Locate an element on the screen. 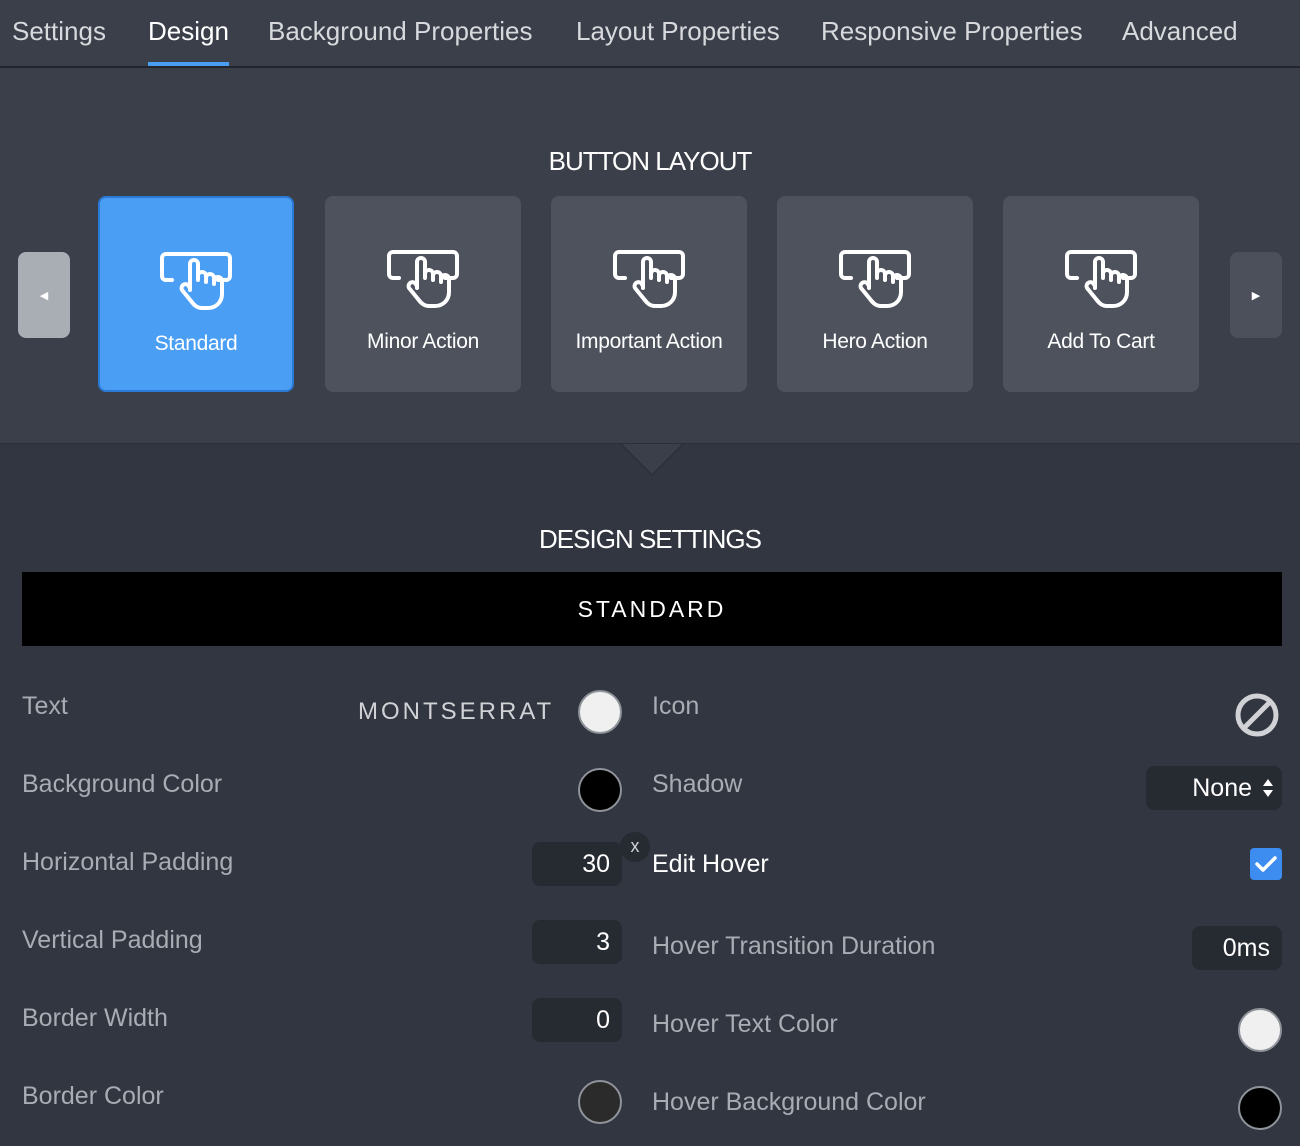 This screenshot has width=1300, height=1146. checkmark-icon is located at coordinates (1266, 864).